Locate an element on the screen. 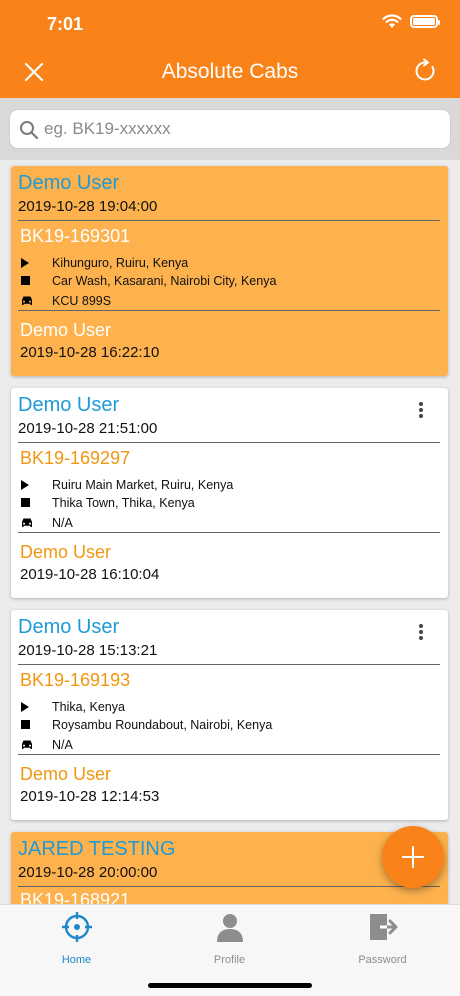  customer-name: JARED TESTING is located at coordinates (97, 849).